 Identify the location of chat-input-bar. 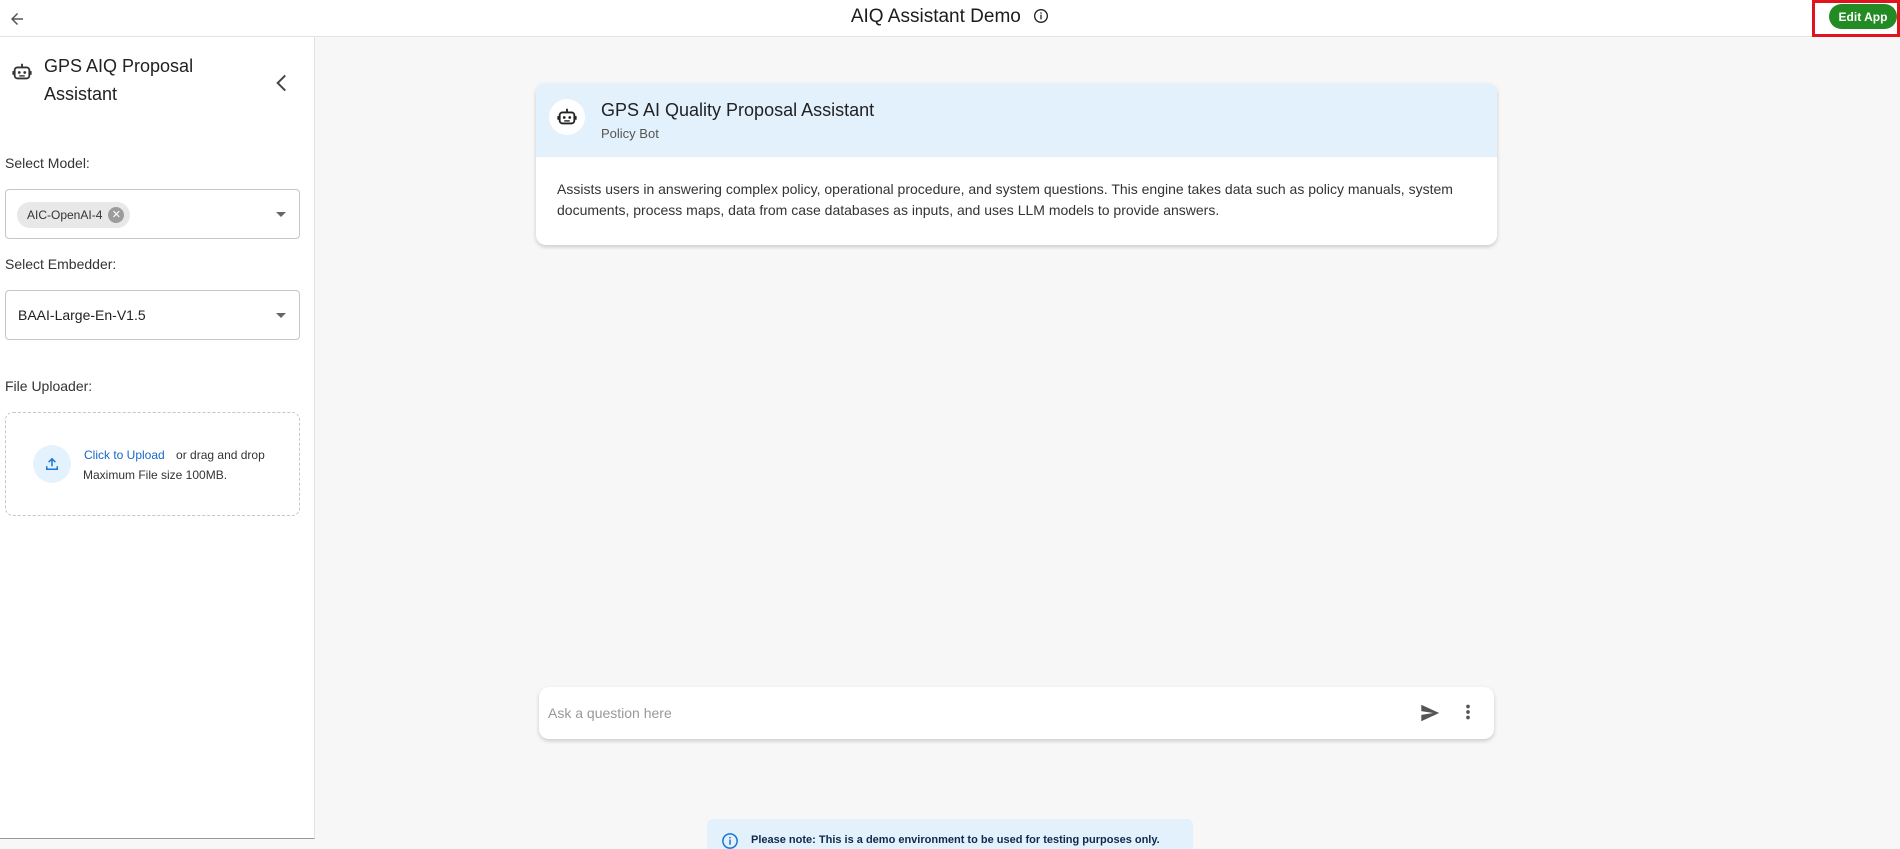
(1016, 713).